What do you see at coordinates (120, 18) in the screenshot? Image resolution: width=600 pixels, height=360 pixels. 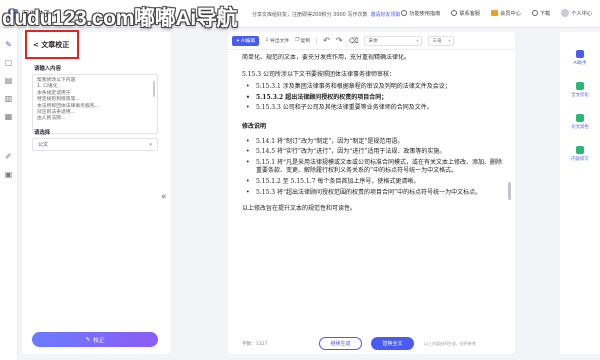 I see `watermark-text: dudu123.com嘟嘟Ai导航` at bounding box center [120, 18].